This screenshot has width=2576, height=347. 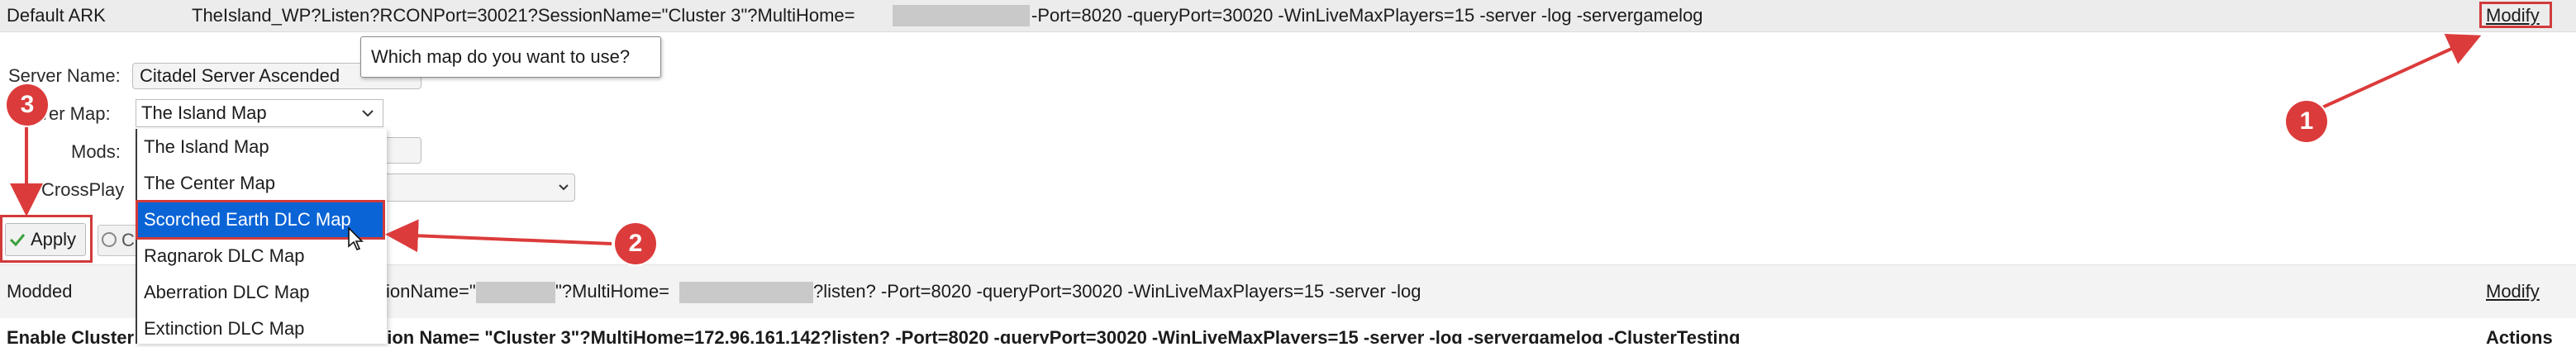 What do you see at coordinates (499, 236) in the screenshot?
I see `arrow-step2` at bounding box center [499, 236].